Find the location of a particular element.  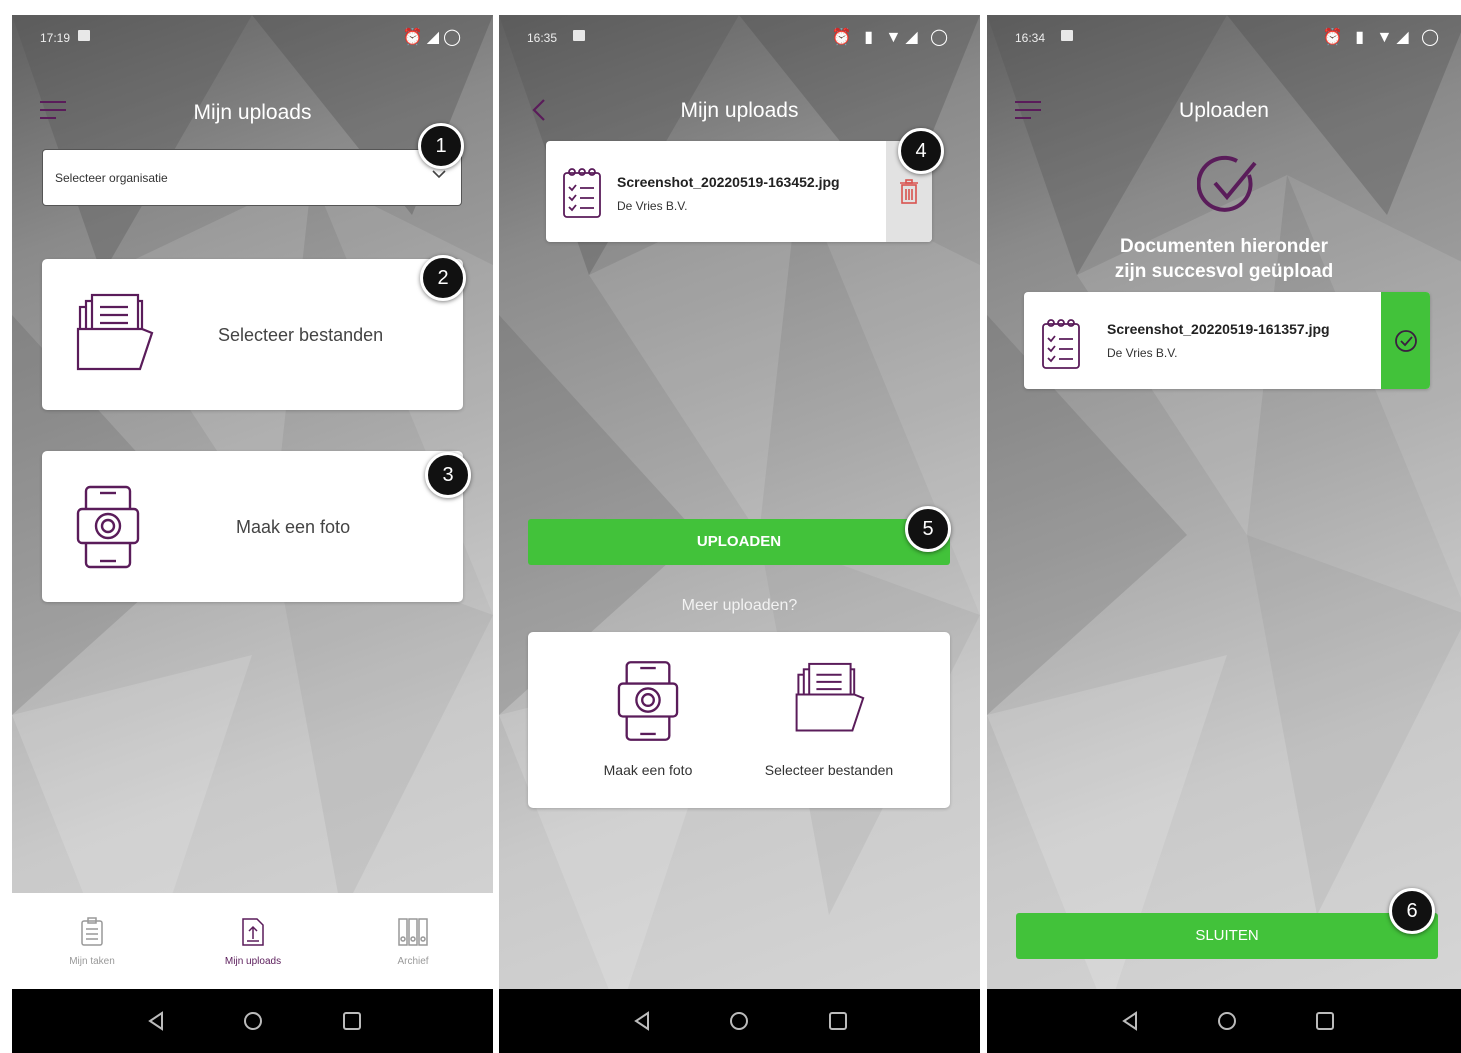

bottom-tab-bar: Mijn taken Mijn uploads Archief is located at coordinates (252, 941).